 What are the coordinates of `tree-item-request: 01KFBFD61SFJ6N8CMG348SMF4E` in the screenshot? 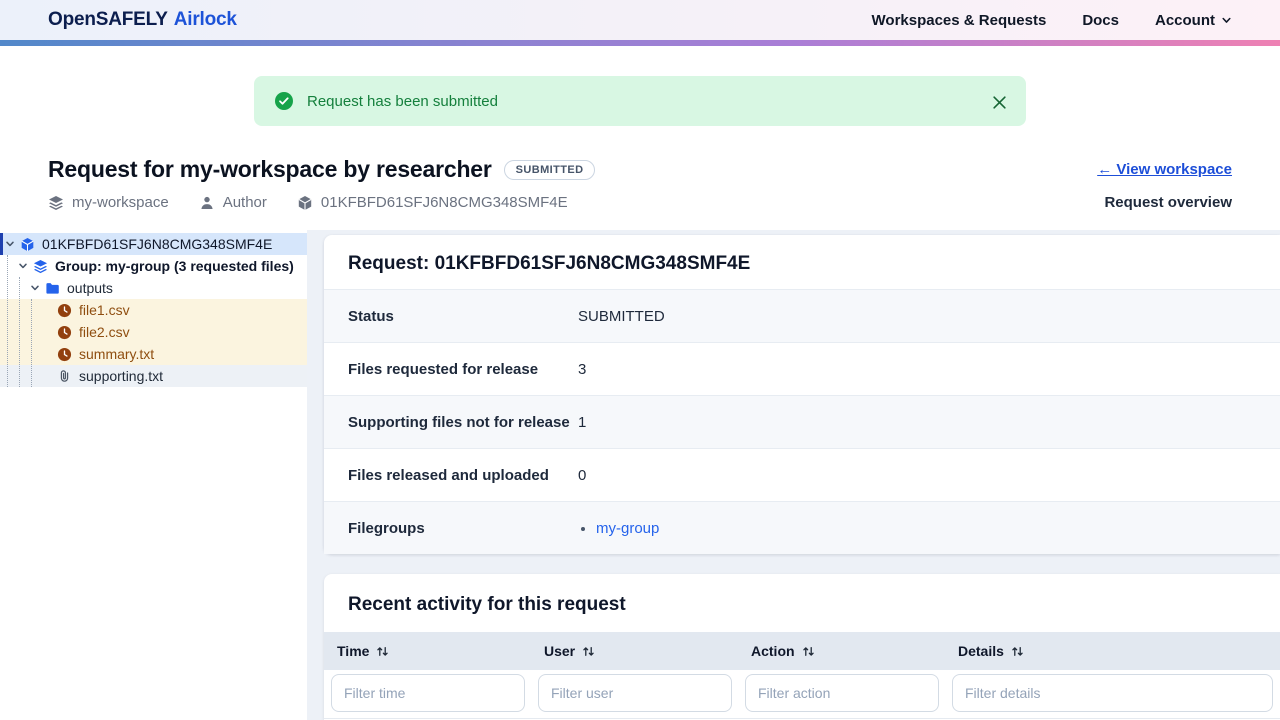 It's located at (153, 244).